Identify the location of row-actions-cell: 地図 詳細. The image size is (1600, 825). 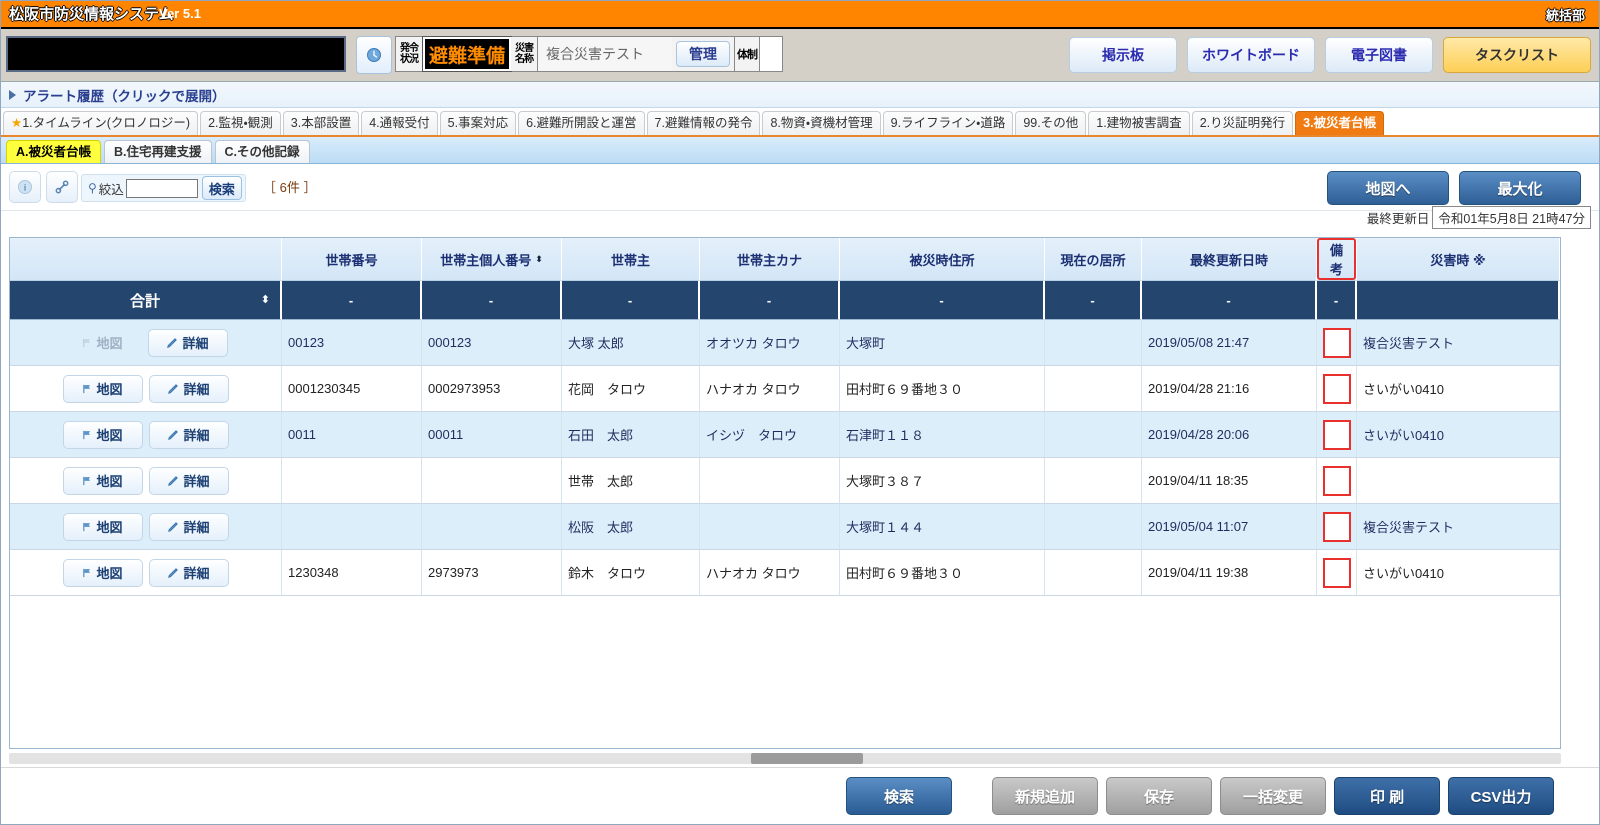
(146, 573).